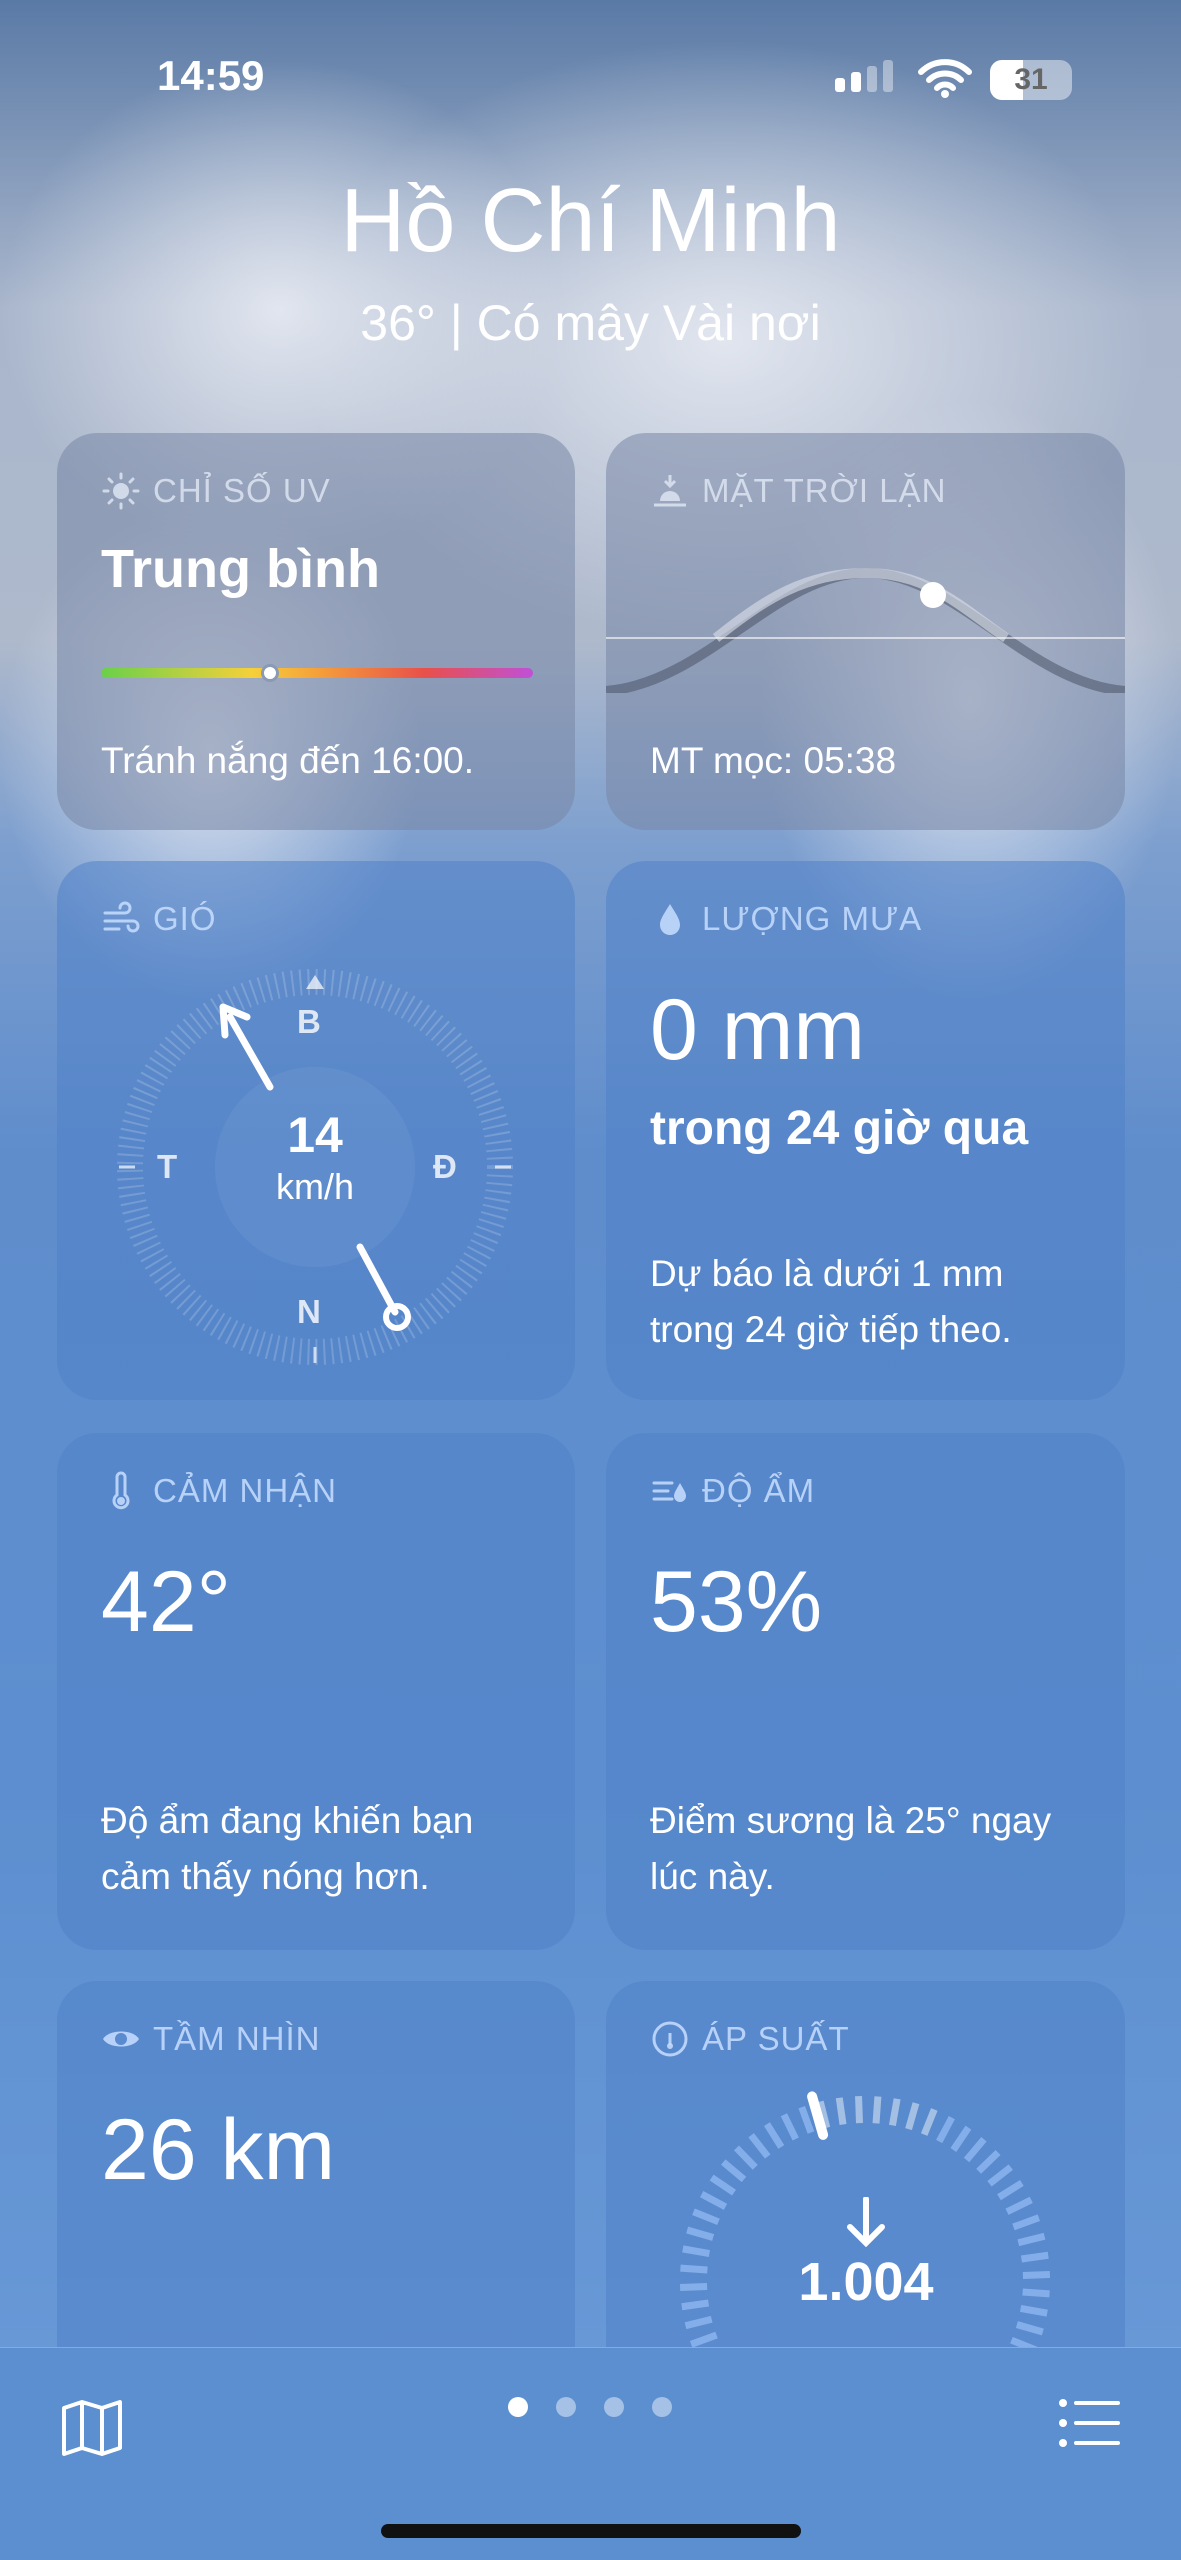  I want to click on arrow-down-icon, so click(866, 2222).